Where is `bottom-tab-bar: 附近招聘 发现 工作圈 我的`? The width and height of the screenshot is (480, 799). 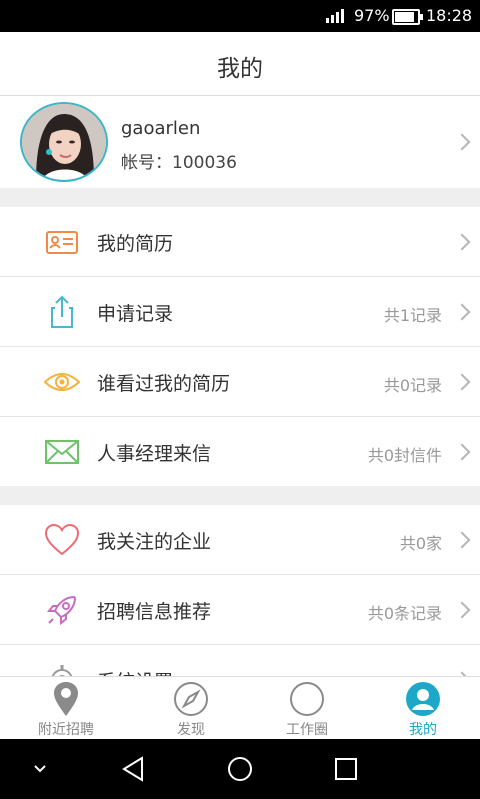 bottom-tab-bar: 附近招聘 发现 工作圈 我的 is located at coordinates (240, 708).